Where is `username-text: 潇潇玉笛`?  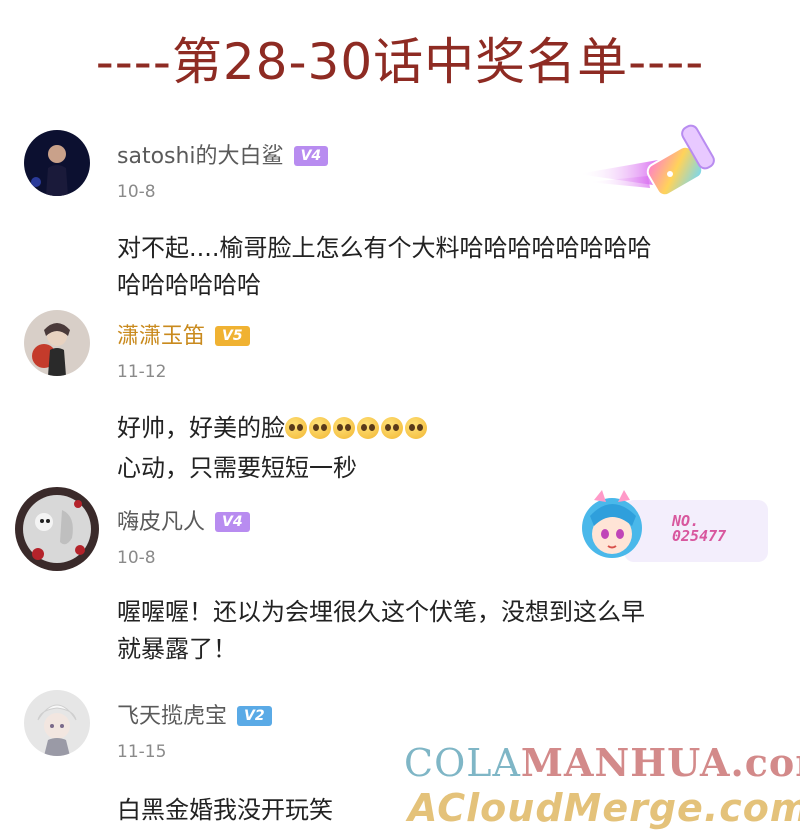
username-text: 潇潇玉笛 is located at coordinates (161, 336).